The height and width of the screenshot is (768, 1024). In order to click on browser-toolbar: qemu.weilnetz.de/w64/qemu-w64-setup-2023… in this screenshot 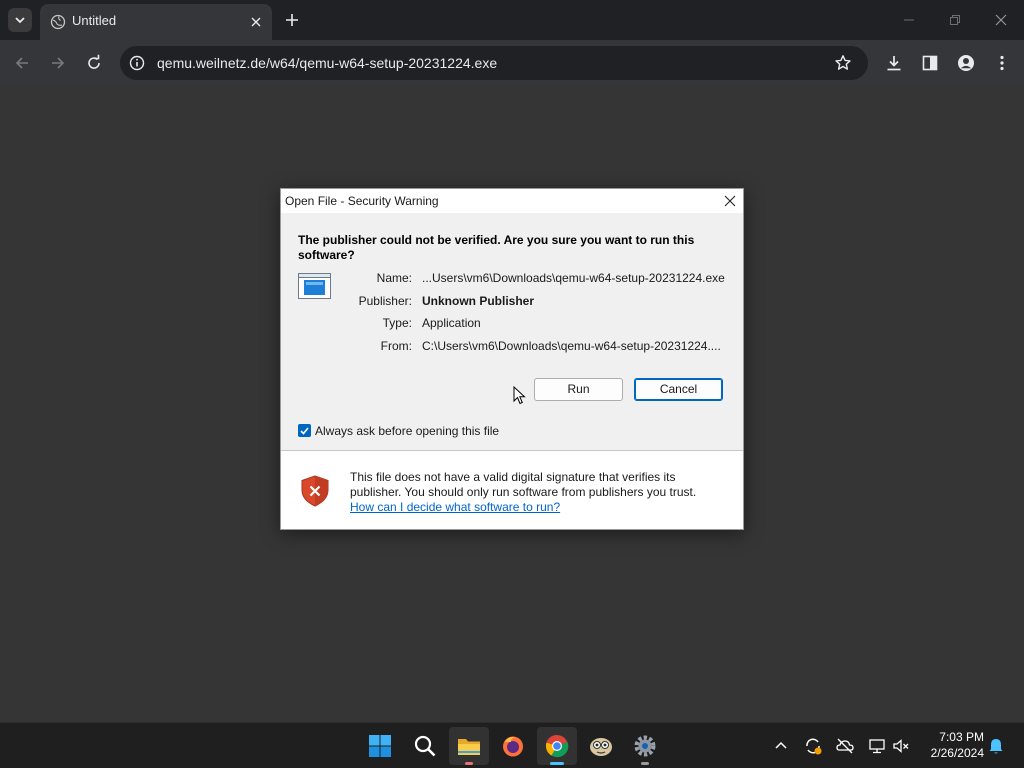, I will do `click(512, 63)`.